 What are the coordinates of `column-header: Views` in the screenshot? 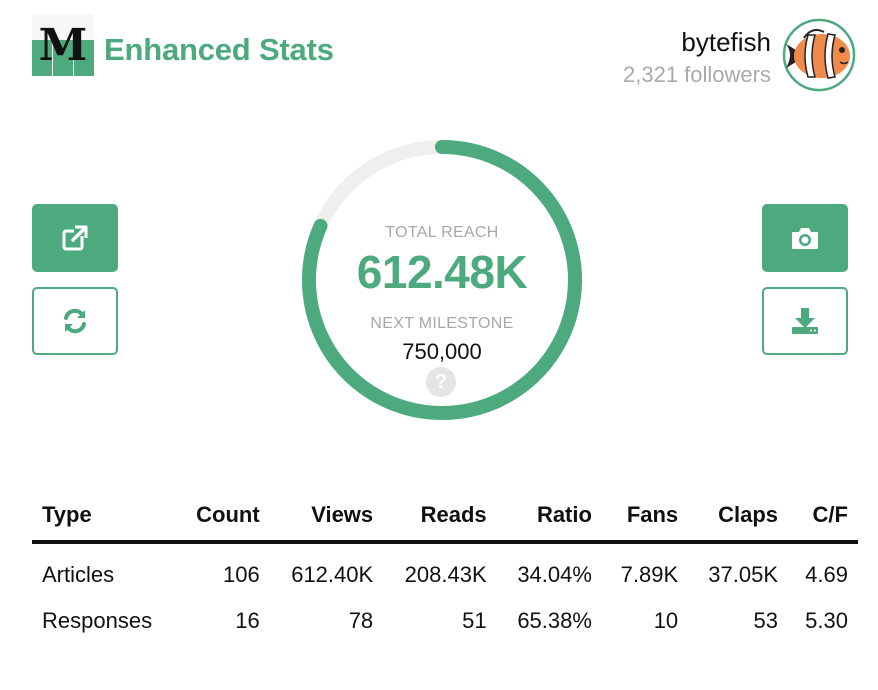 It's located at (326, 519).